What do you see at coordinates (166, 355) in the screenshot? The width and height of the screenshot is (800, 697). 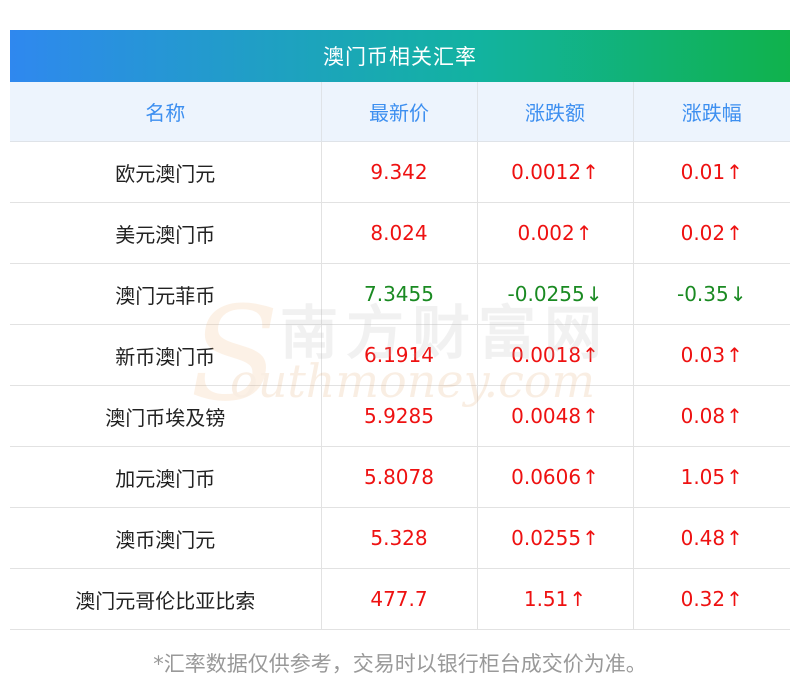 I see `currency-pair-name: 新币澳门币` at bounding box center [166, 355].